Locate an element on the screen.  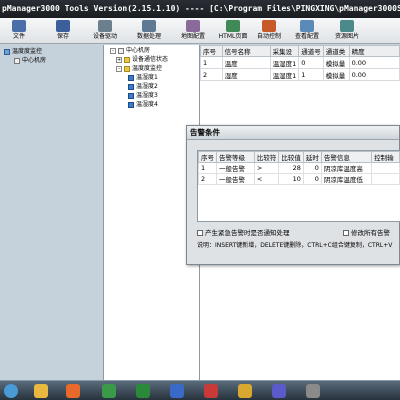
toolbar-resource-image-button: 资源图片 is located at coordinates (347, 31).